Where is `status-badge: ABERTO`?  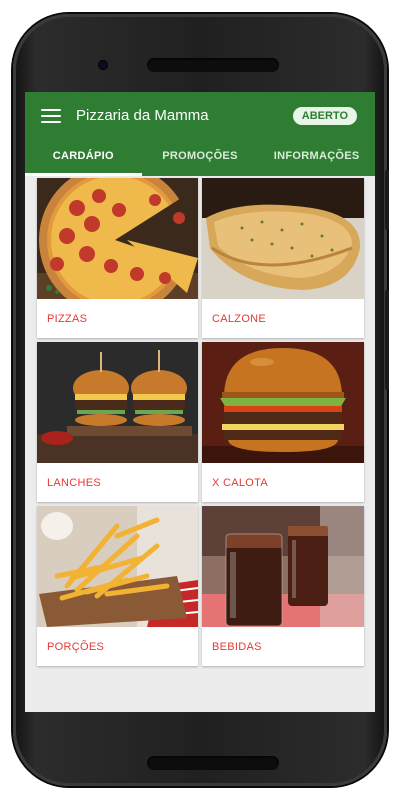 status-badge: ABERTO is located at coordinates (324, 116).